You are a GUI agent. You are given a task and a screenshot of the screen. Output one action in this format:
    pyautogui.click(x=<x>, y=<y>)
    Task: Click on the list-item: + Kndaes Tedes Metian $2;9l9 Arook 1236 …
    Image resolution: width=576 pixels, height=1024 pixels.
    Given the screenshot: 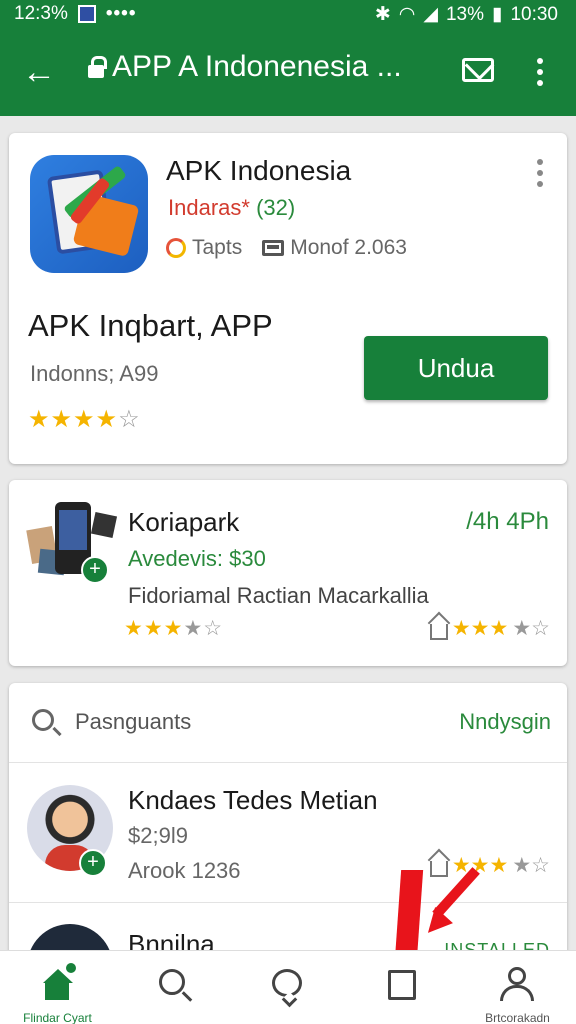 What is the action you would take?
    pyautogui.click(x=288, y=833)
    